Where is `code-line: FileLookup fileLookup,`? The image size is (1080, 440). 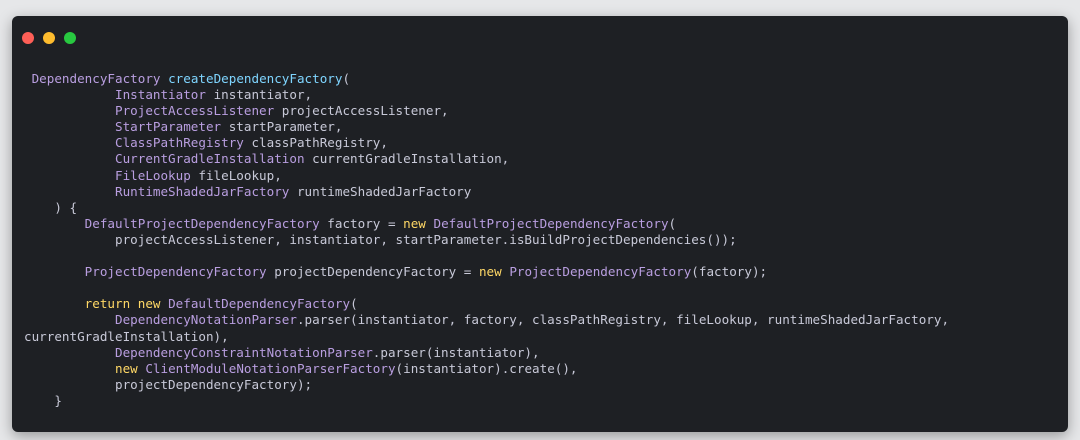
code-line: FileLookup fileLookup, is located at coordinates (486, 176).